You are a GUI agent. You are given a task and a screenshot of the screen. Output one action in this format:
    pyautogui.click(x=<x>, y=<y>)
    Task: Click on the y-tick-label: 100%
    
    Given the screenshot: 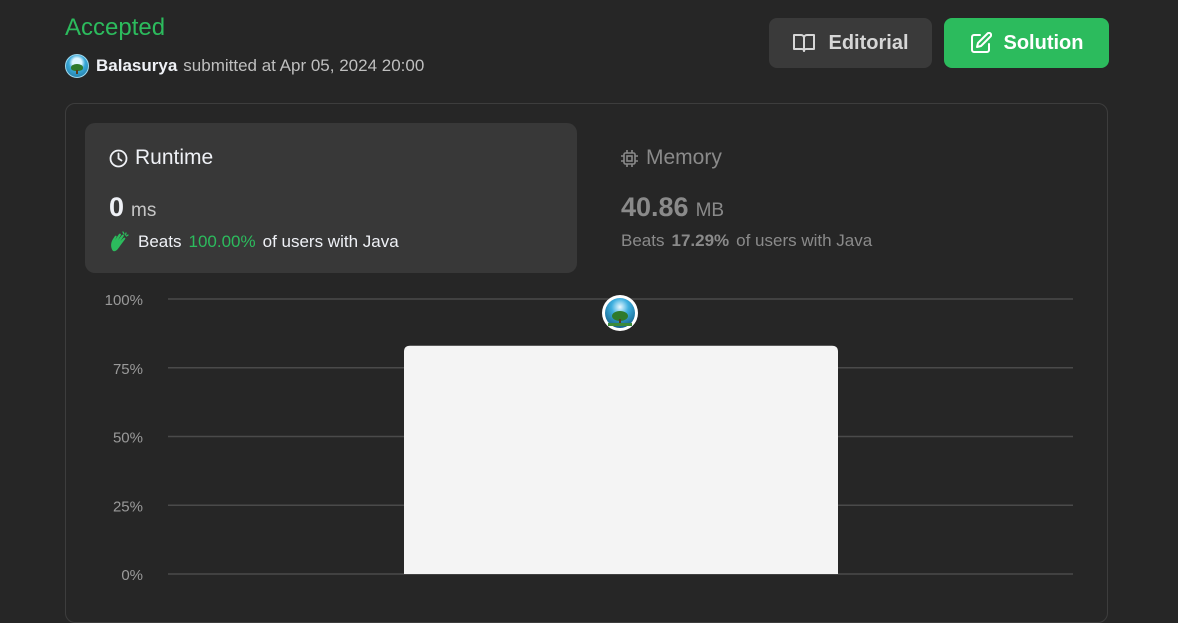 What is the action you would take?
    pyautogui.click(x=124, y=300)
    